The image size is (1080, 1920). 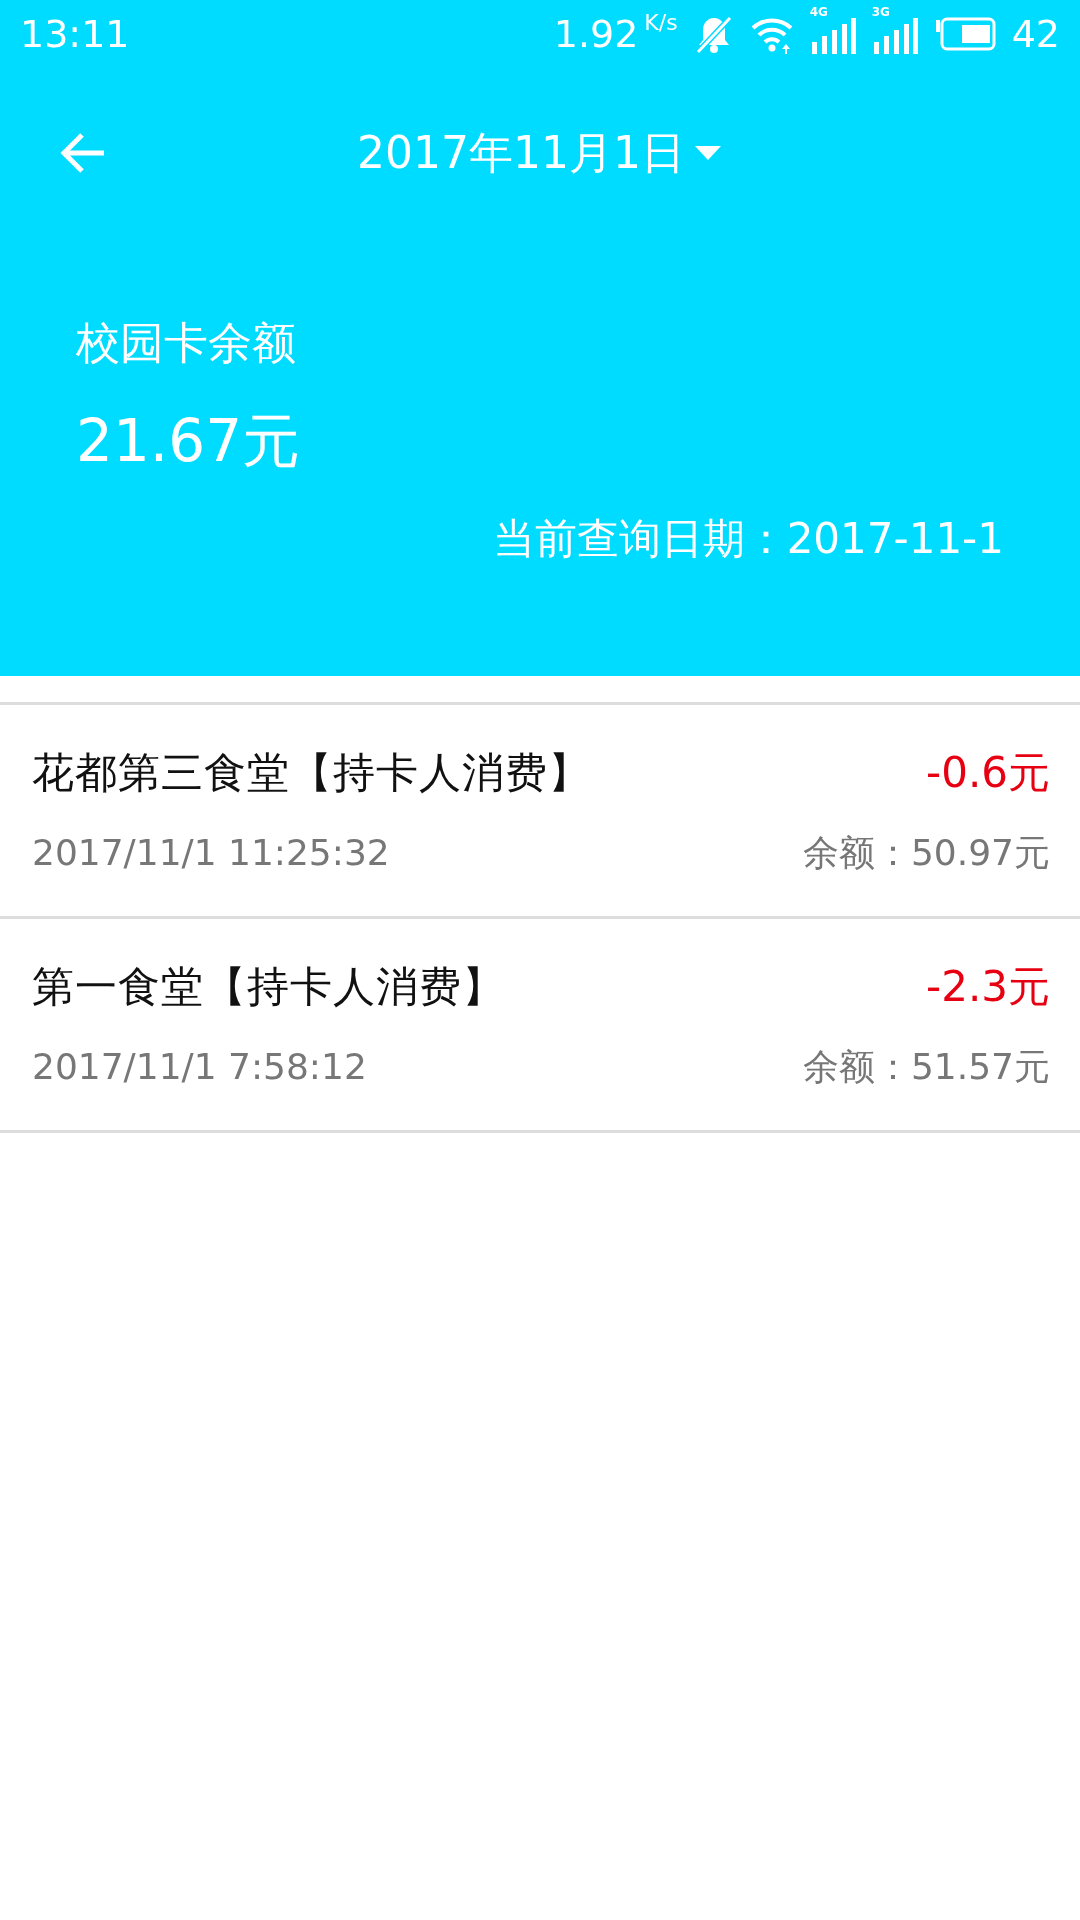 I want to click on transaction-time: 2017/11/1 11:25:32, so click(x=211, y=853).